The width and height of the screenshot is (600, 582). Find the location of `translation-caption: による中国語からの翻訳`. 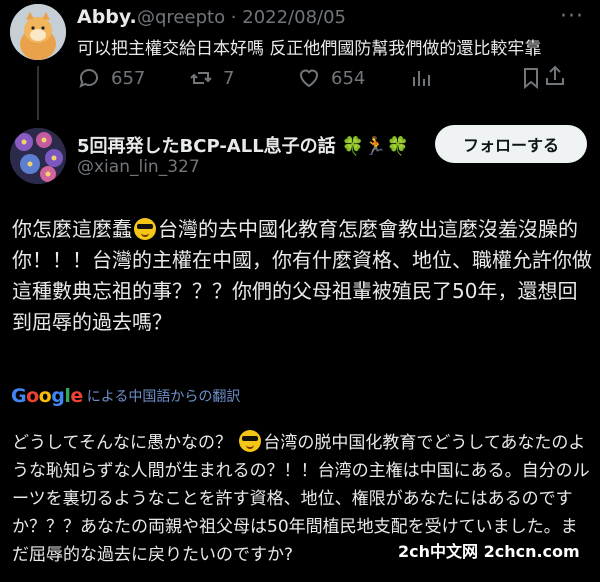

translation-caption: による中国語からの翻訳 is located at coordinates (163, 397).